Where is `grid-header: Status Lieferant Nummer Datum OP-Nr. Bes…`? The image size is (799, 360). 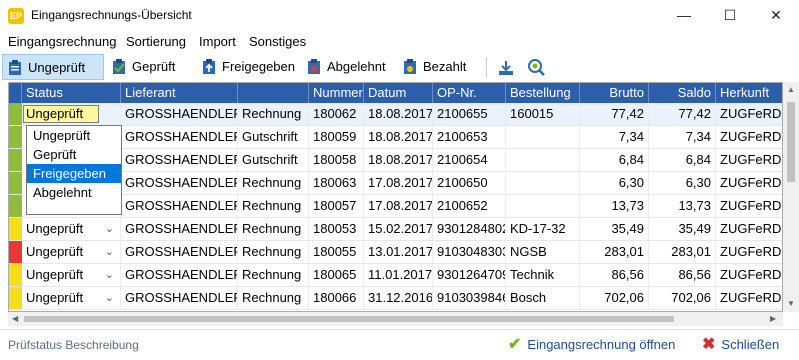 grid-header: Status Lieferant Nummer Datum OP-Nr. Bes… is located at coordinates (395, 93).